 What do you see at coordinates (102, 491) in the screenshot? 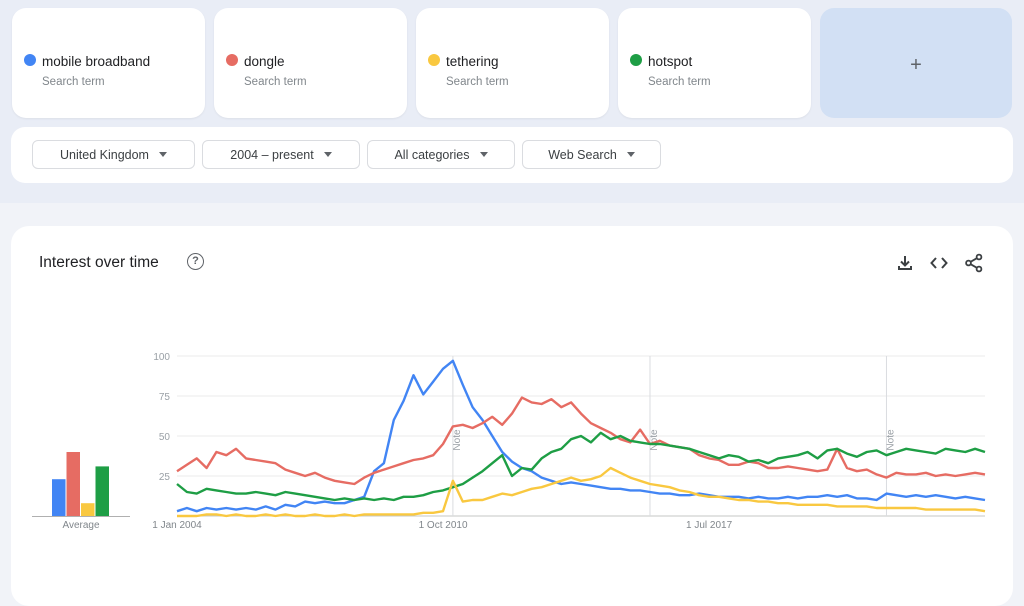
I see `average-bar-hotspot` at bounding box center [102, 491].